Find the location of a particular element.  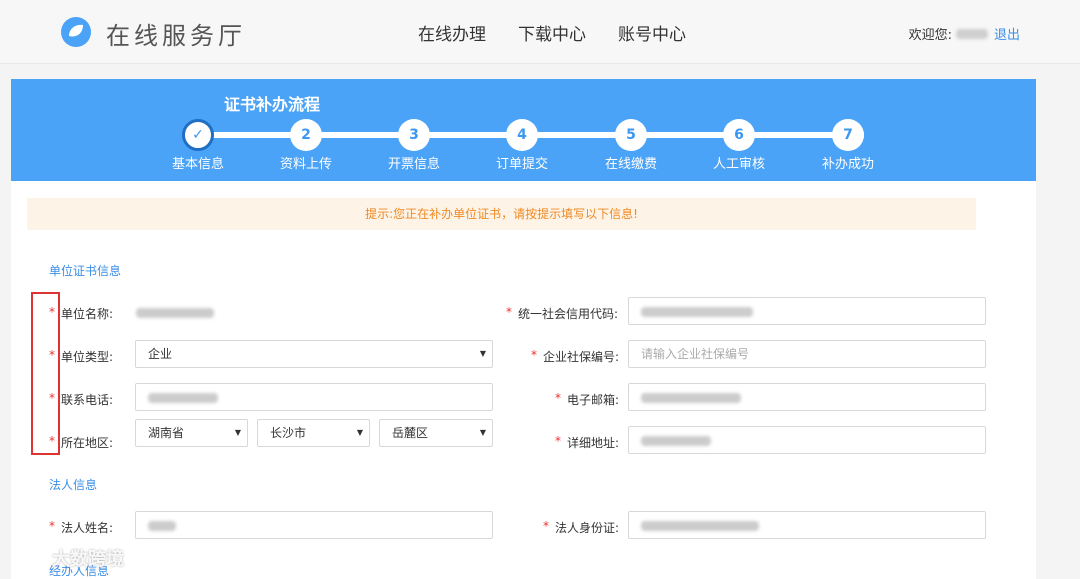

social-no-input: 请输入企业社保编号 is located at coordinates (807, 354).